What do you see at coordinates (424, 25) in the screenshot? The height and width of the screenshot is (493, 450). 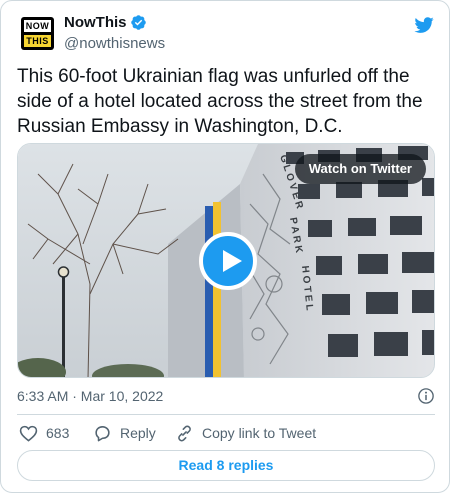 I see `twitter-bird-icon` at bounding box center [424, 25].